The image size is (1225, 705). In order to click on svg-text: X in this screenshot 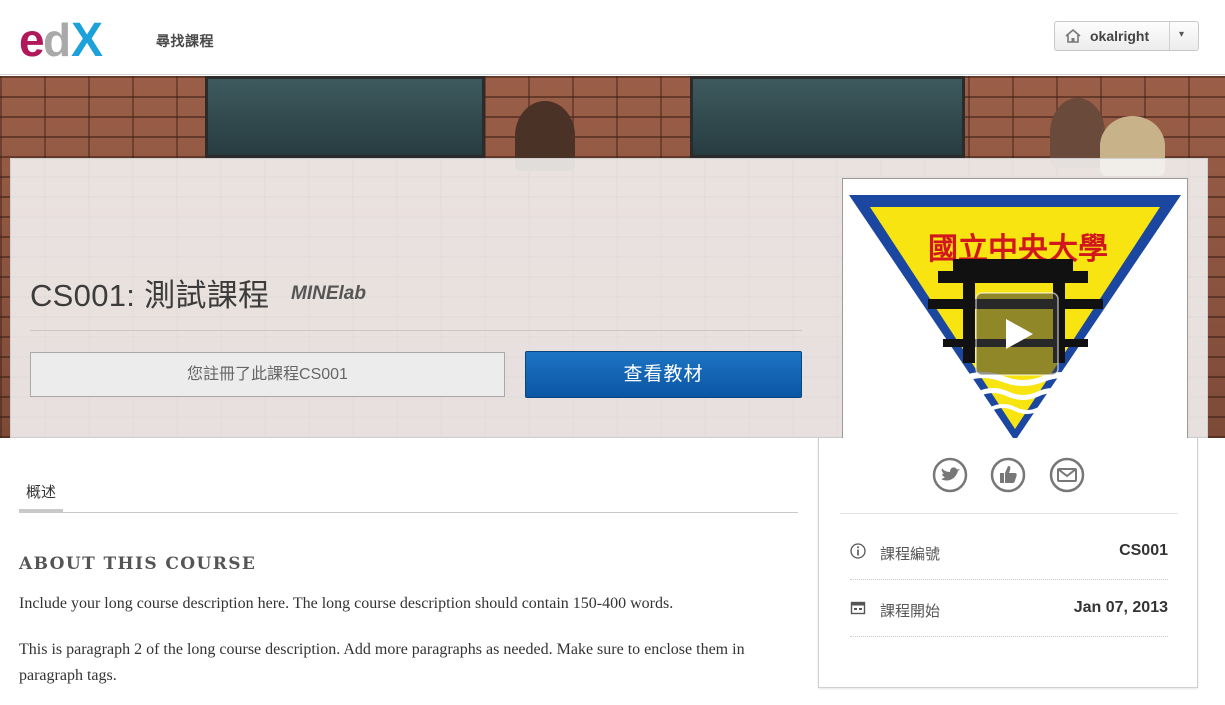, I will do `click(87, 38)`.